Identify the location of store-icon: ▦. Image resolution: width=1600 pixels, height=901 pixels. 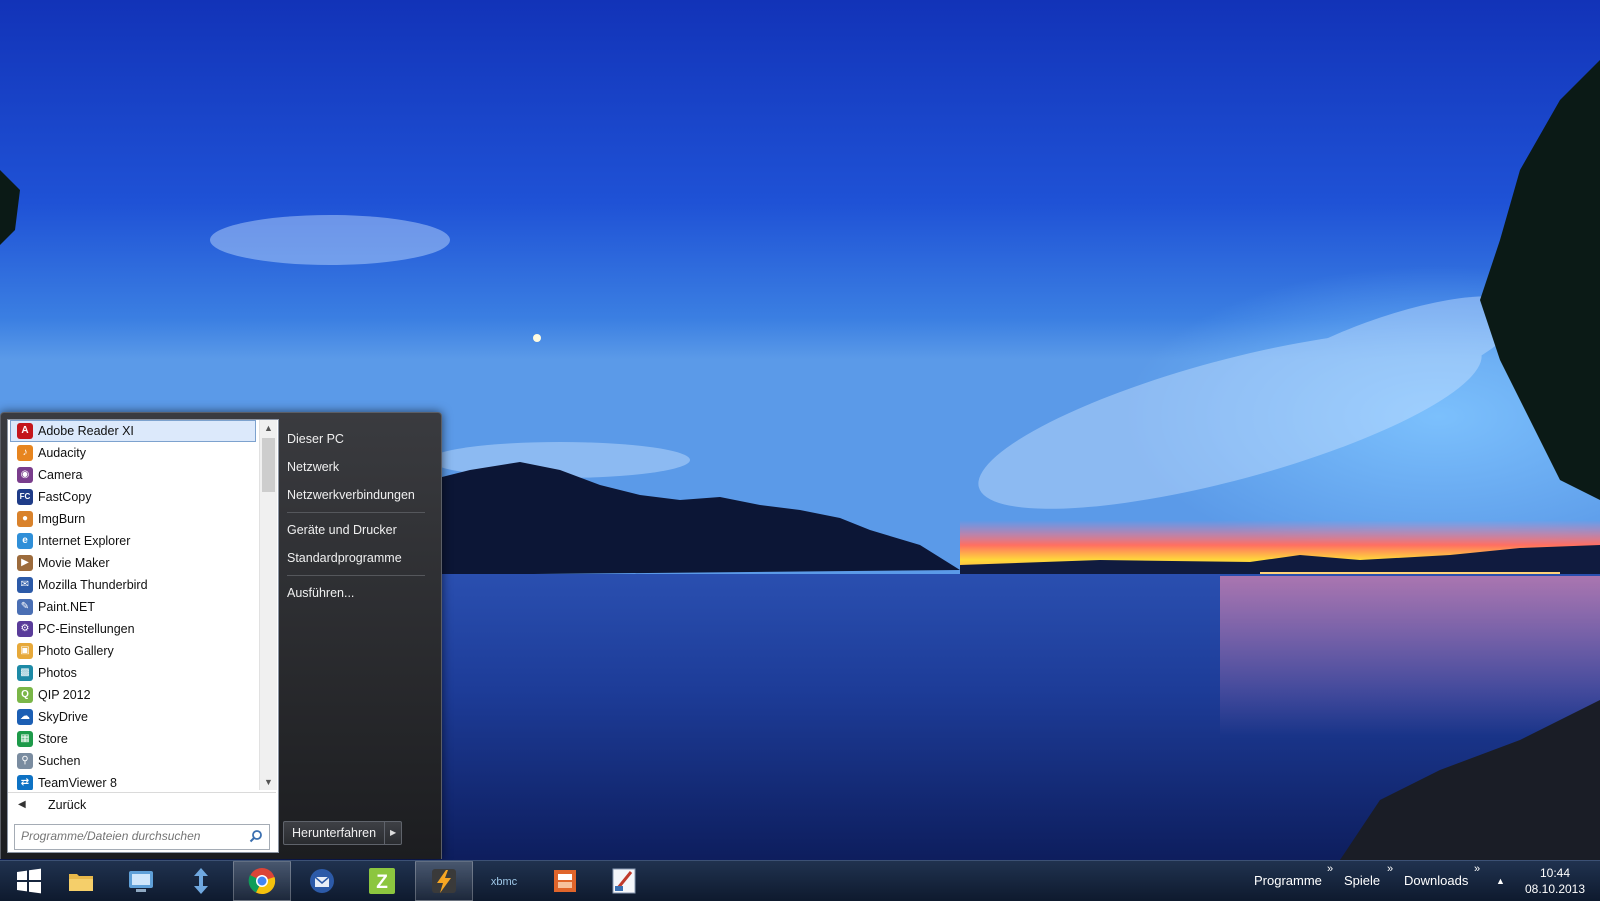
(25, 739).